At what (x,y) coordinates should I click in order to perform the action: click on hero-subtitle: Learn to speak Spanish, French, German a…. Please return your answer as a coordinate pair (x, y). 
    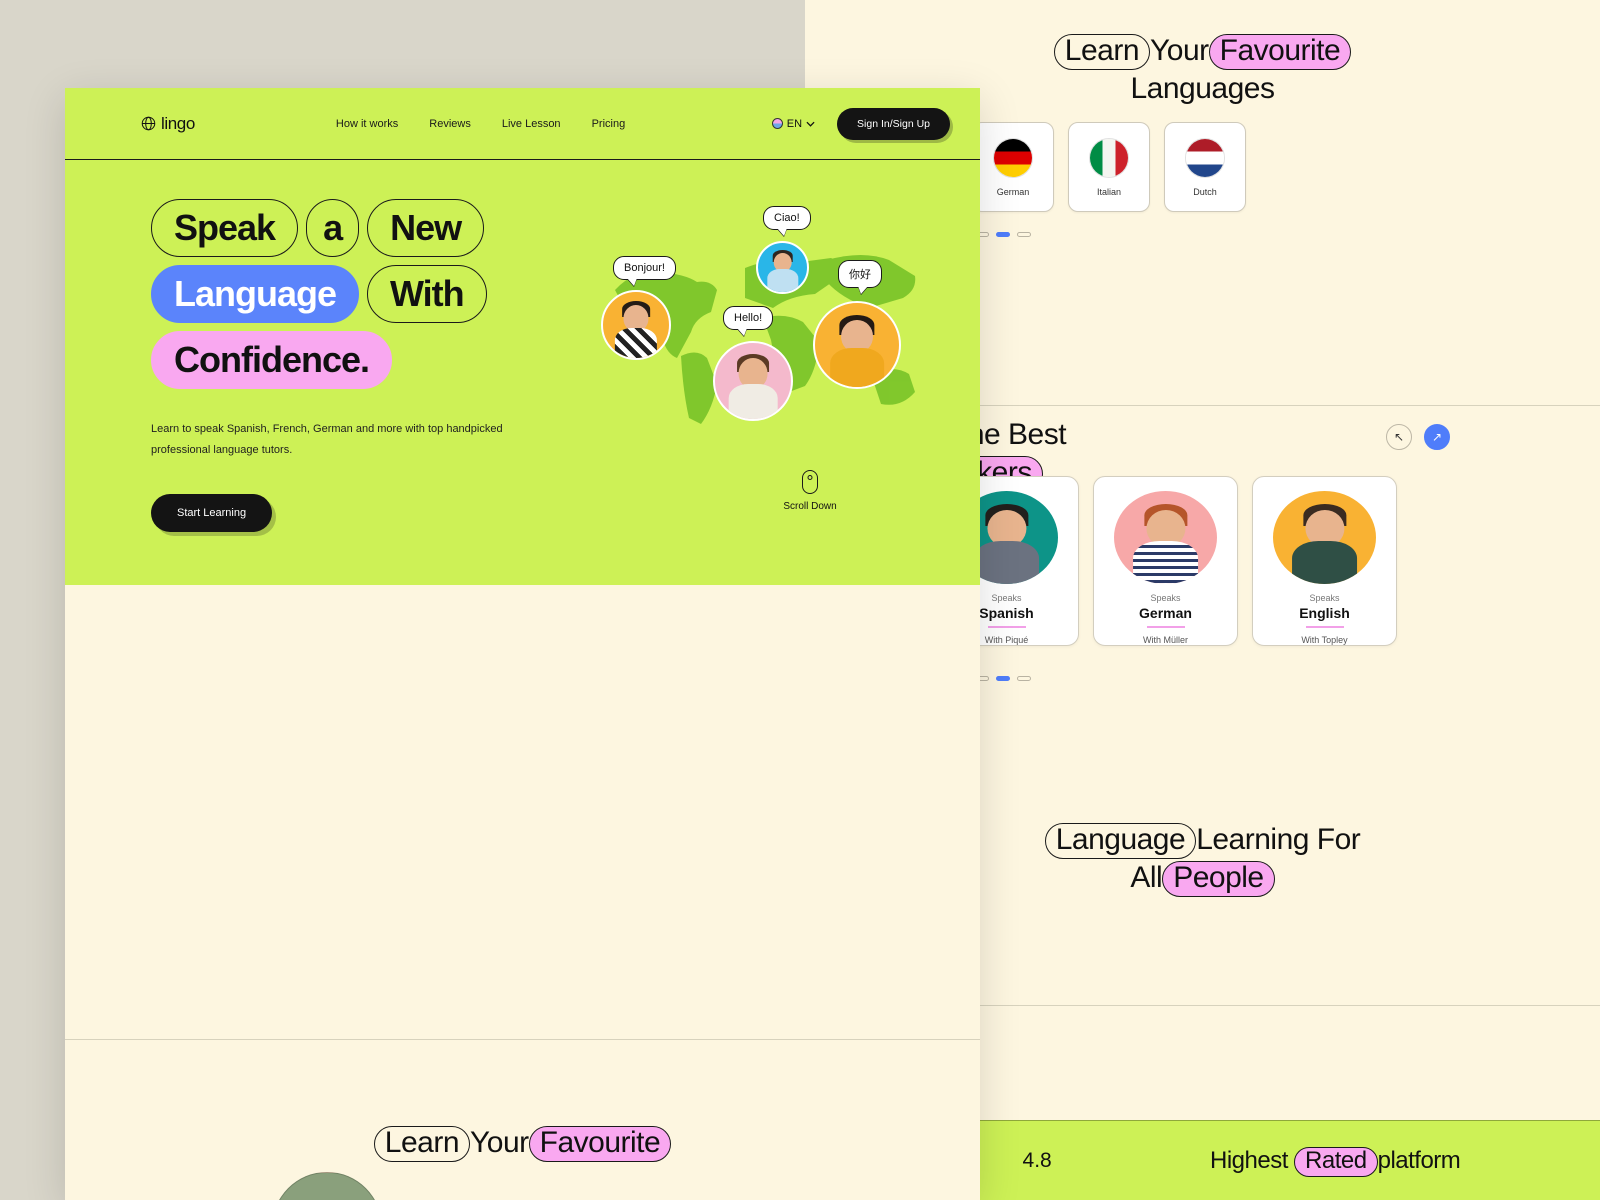
    Looking at the image, I should click on (327, 440).